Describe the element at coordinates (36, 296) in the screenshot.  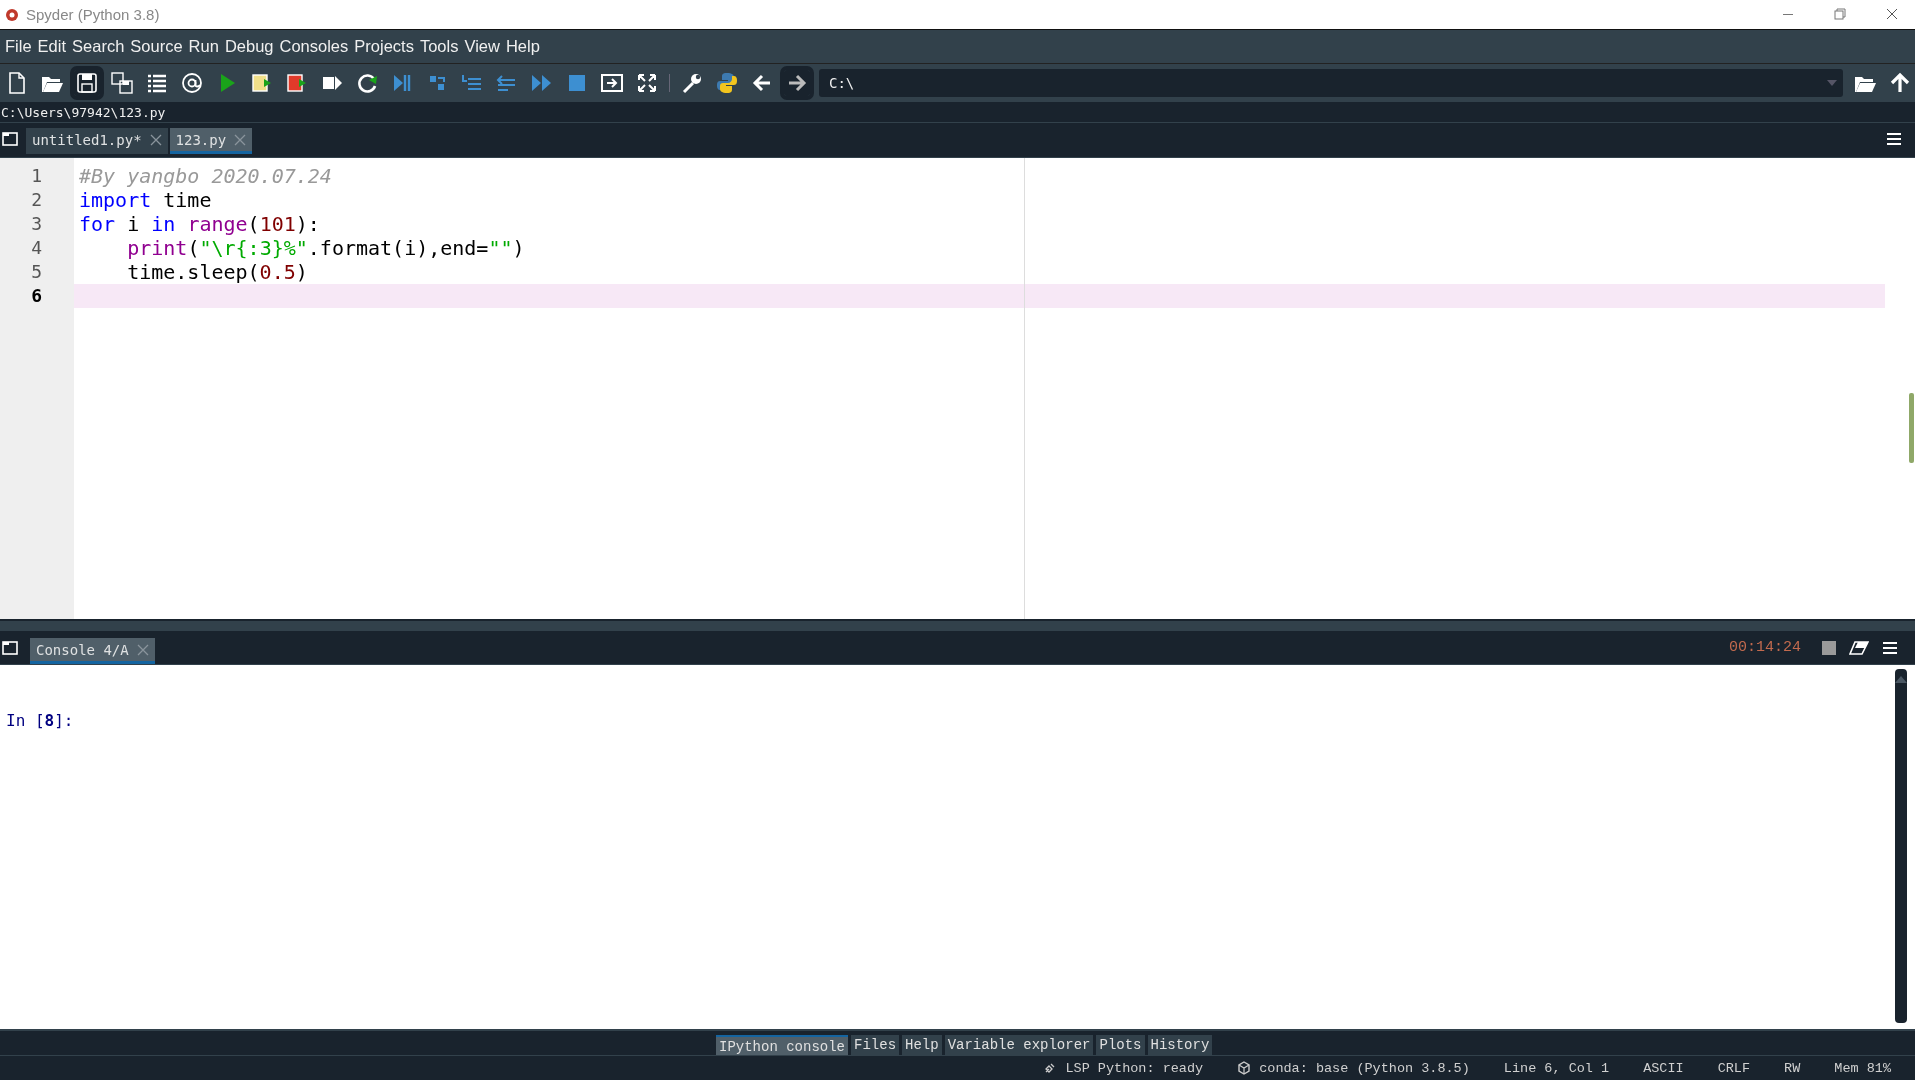
I see `line-number: 6` at that location.